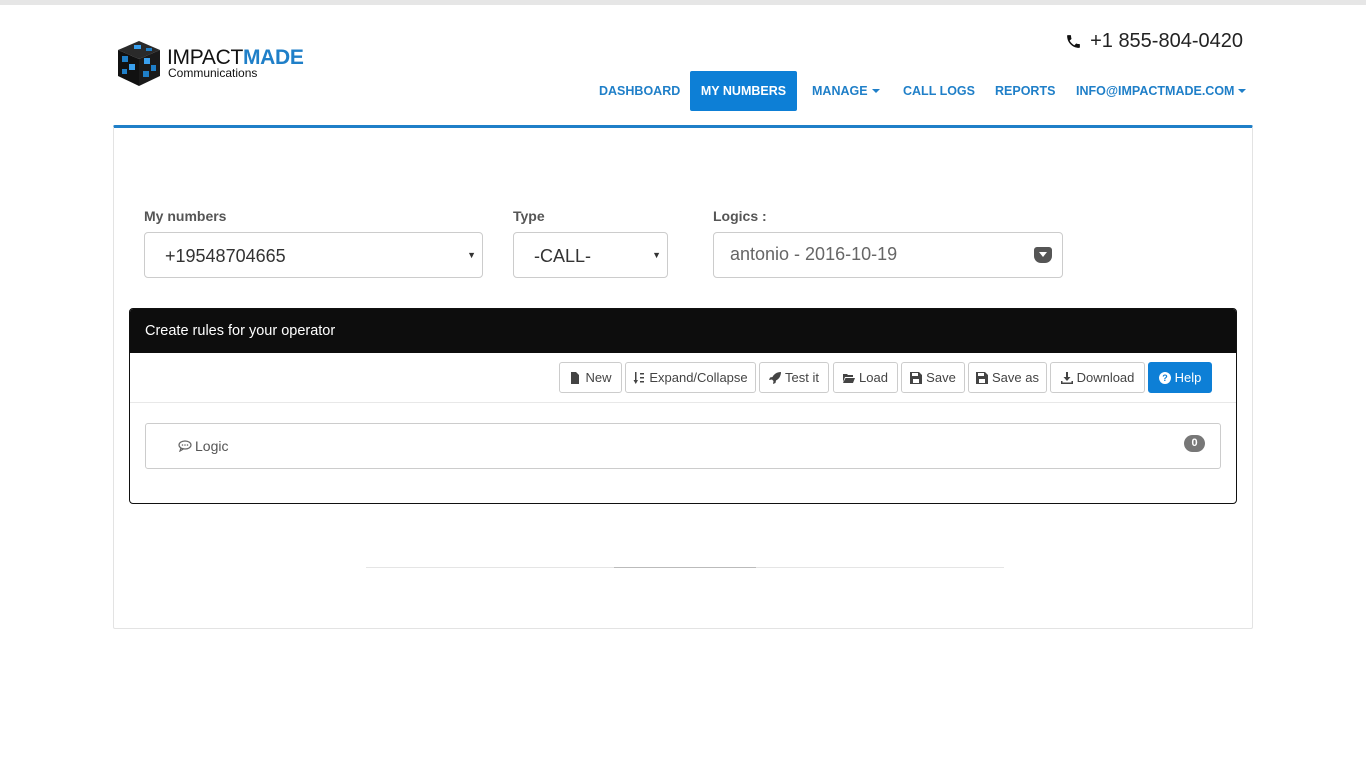 The image size is (1366, 768). I want to click on download-button: Download, so click(1097, 377).